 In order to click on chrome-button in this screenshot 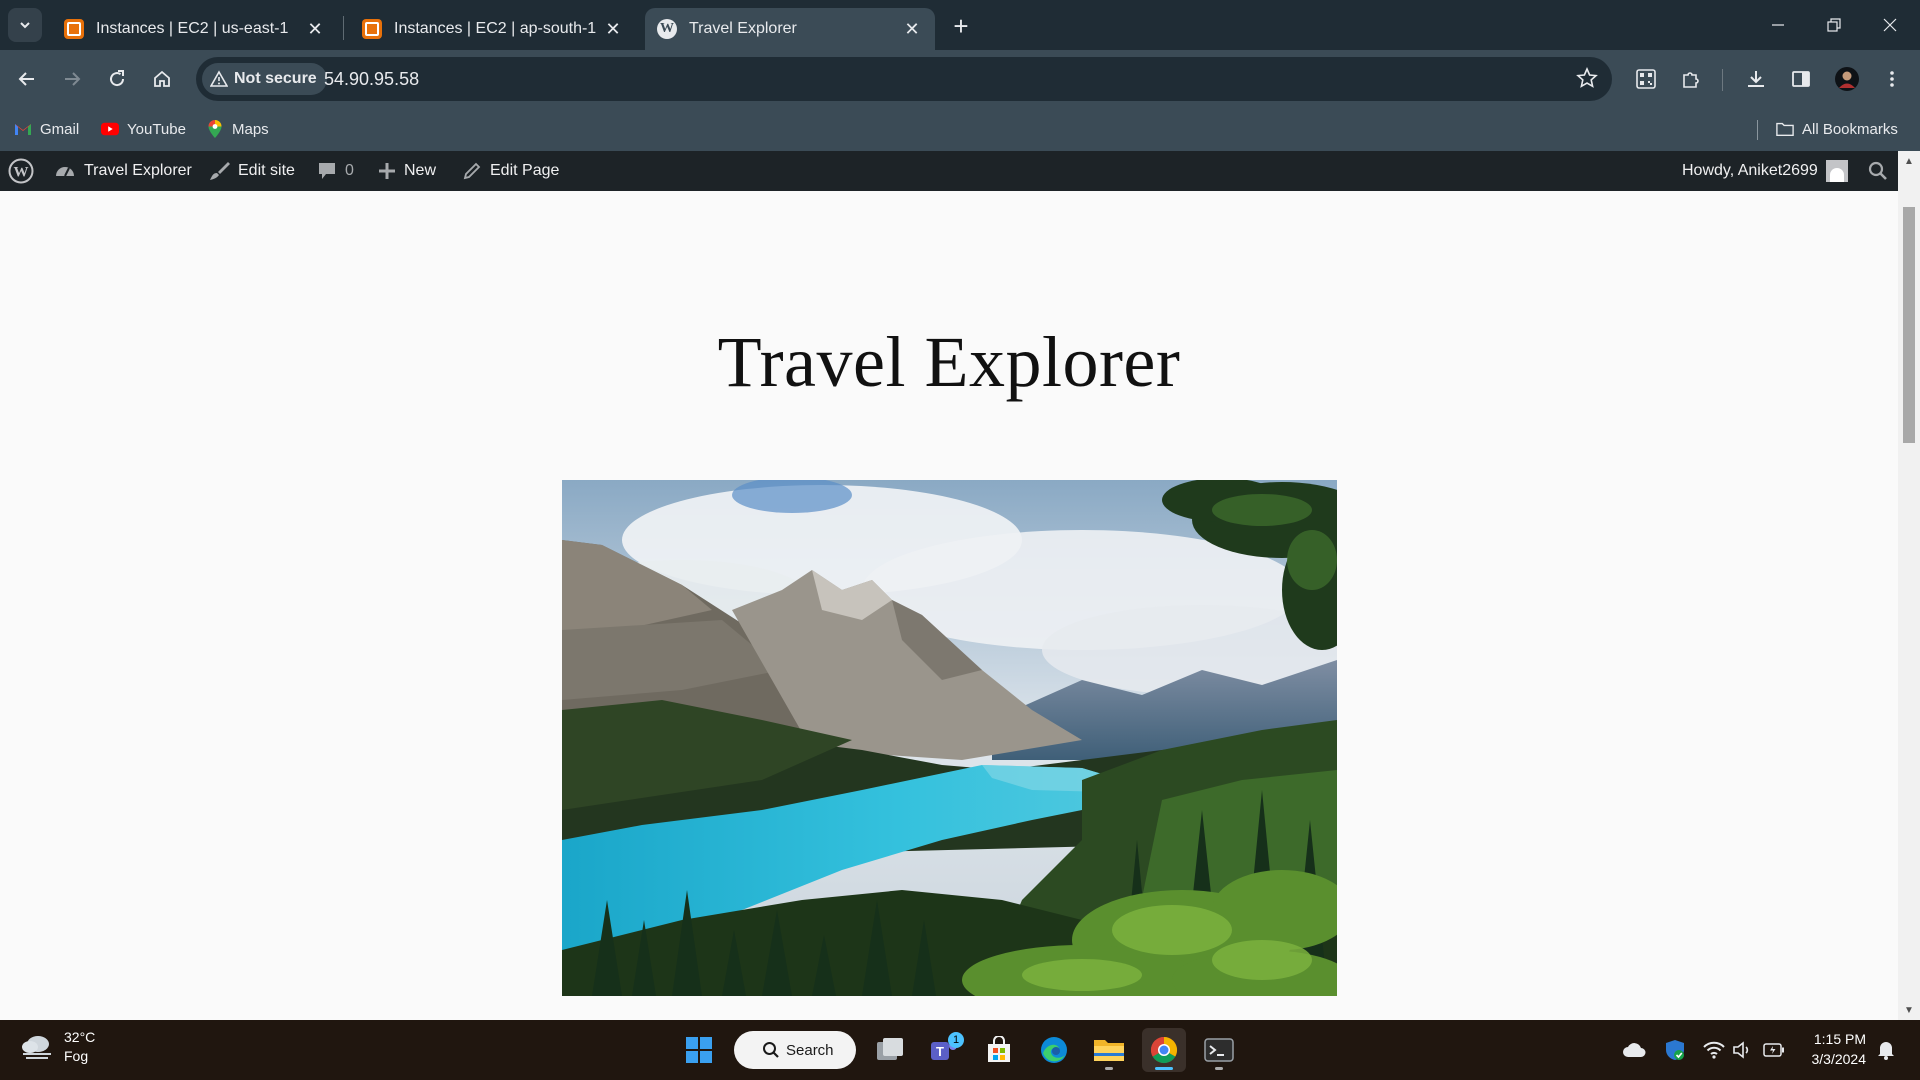, I will do `click(1164, 1050)`.